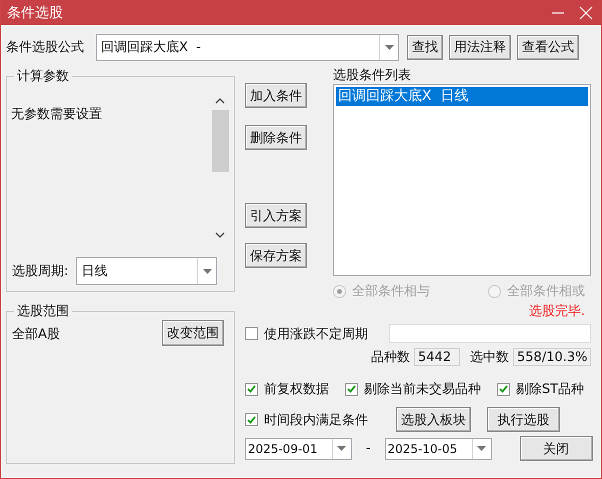  Describe the element at coordinates (546, 291) in the screenshot. I see `radio-label: 全部条件相或` at that location.